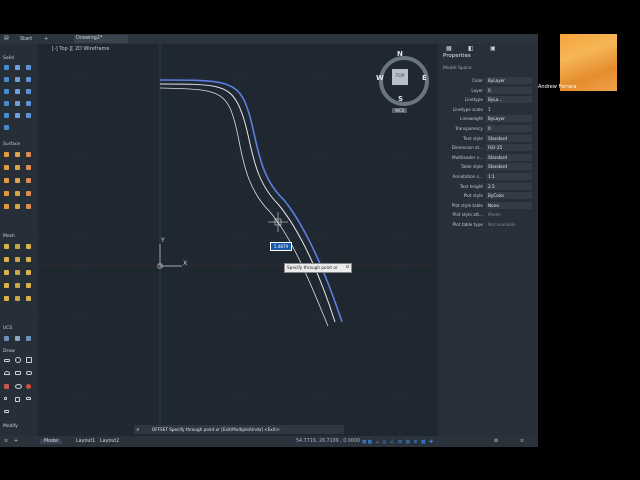 The height and width of the screenshot is (480, 640). What do you see at coordinates (10, 426) in the screenshot?
I see `section-modify: Modify` at bounding box center [10, 426].